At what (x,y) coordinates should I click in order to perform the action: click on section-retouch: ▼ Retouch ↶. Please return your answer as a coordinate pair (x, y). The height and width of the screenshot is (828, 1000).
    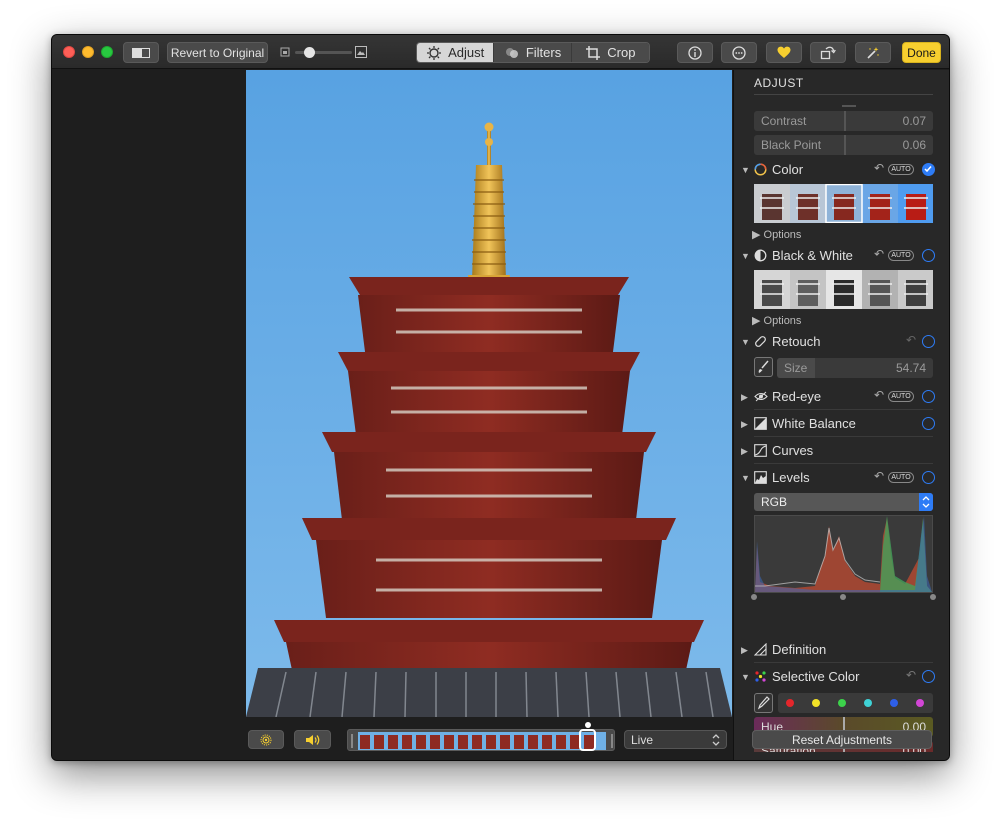
    Looking at the image, I should click on (841, 342).